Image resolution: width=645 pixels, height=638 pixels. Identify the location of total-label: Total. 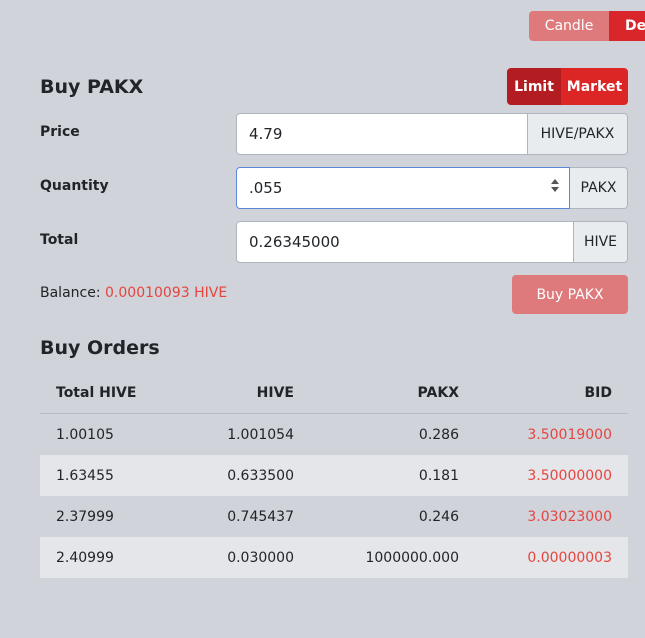
(59, 240).